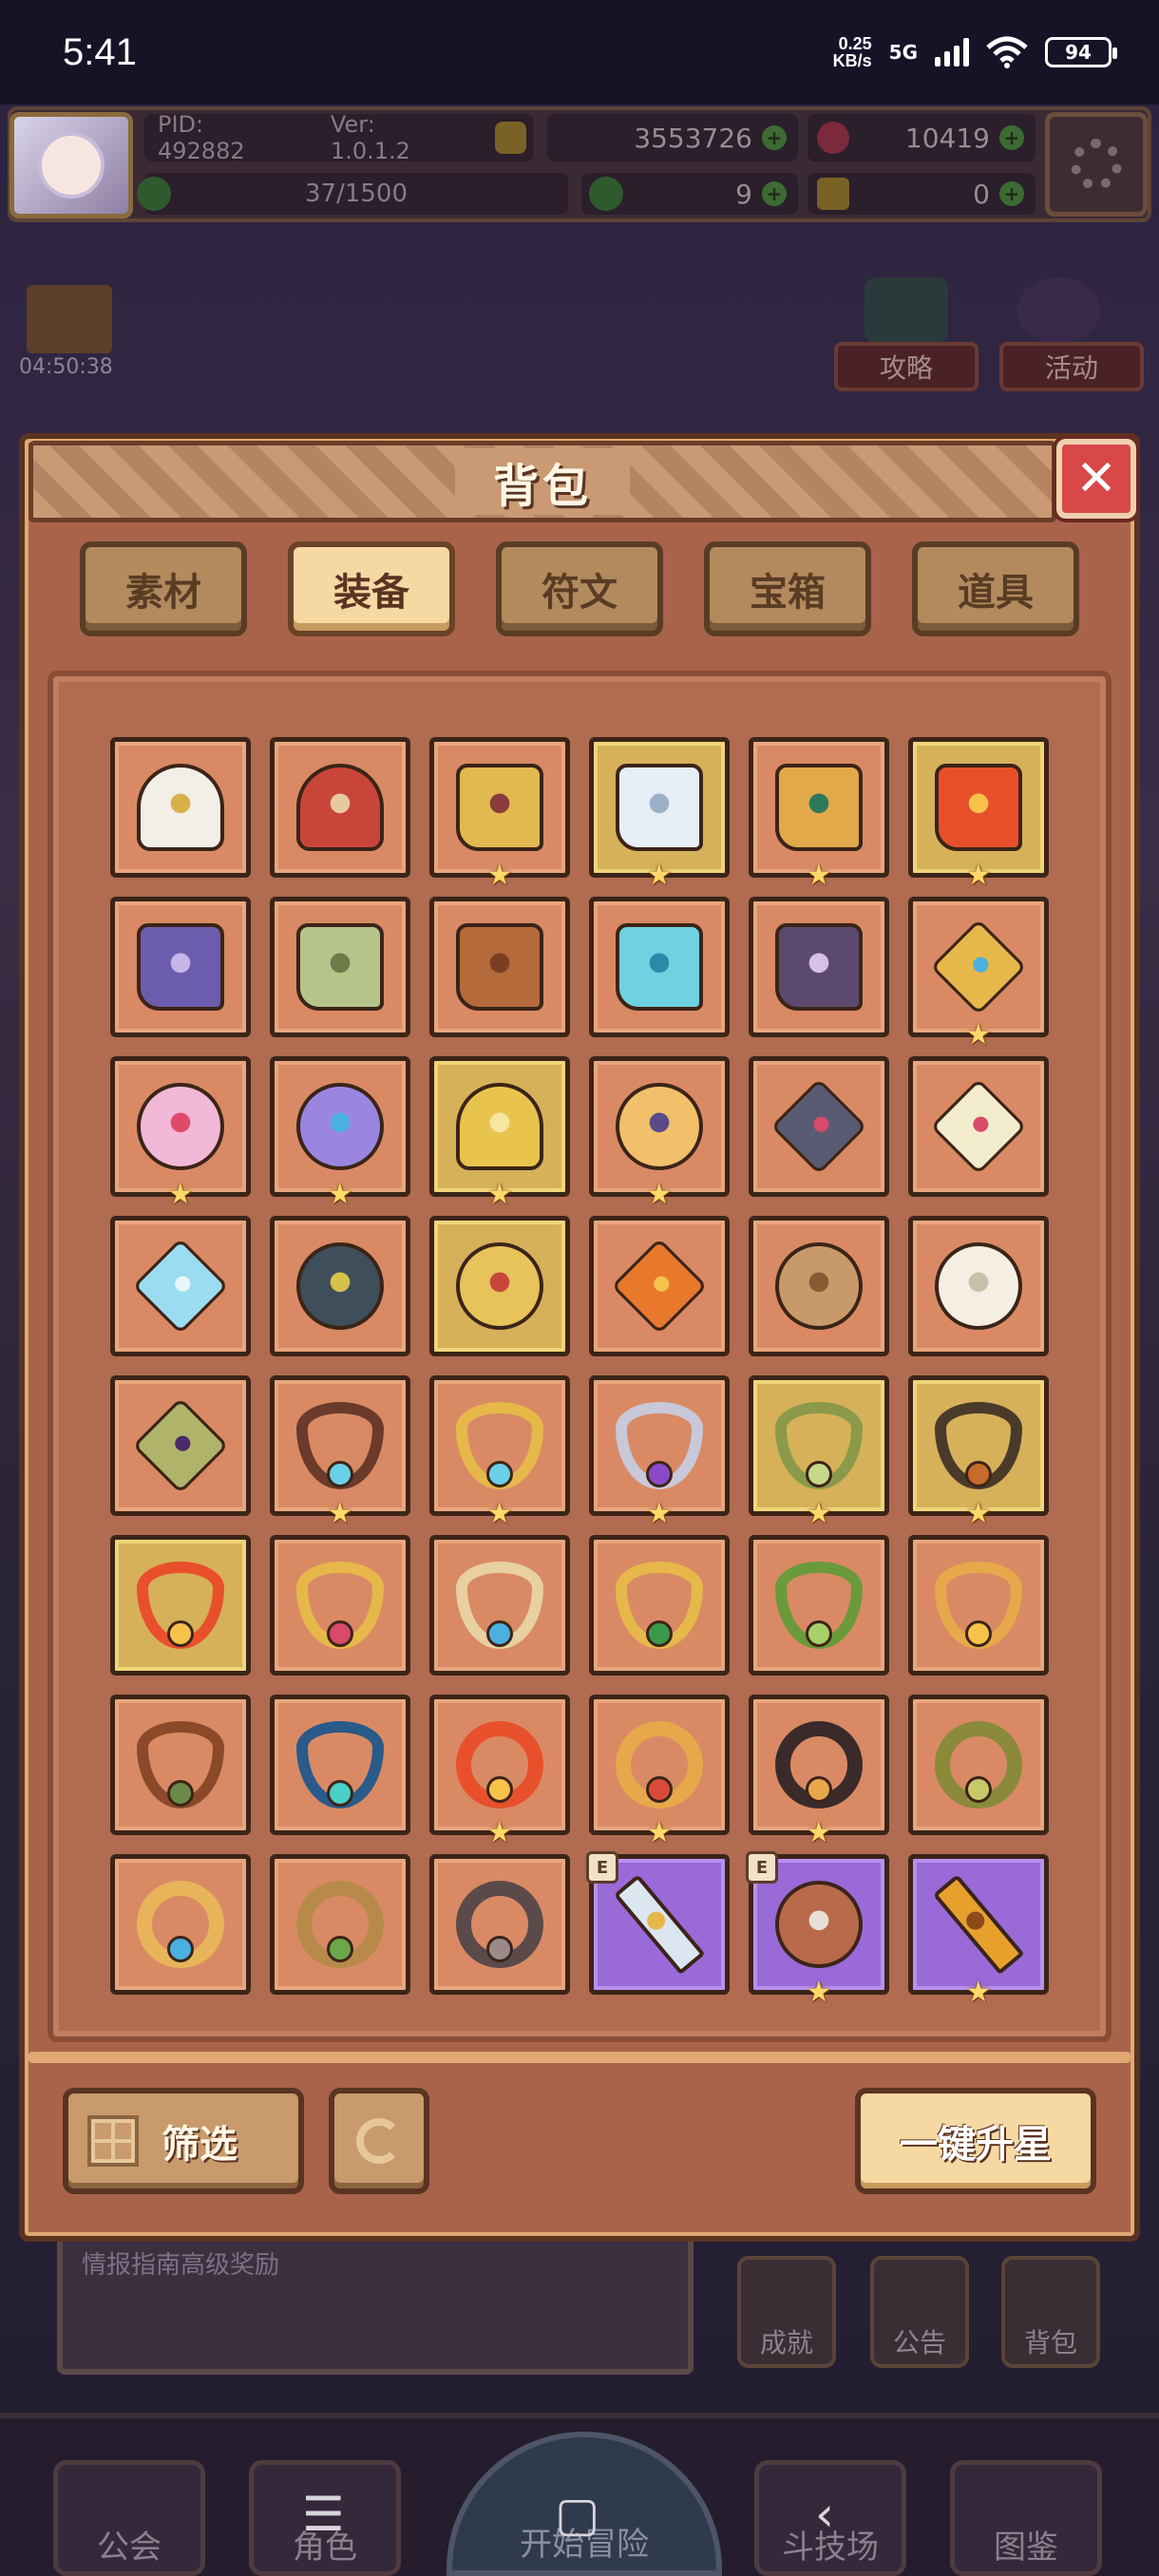 The image size is (1159, 2576). What do you see at coordinates (919, 2312) in the screenshot?
I see `notice-button: 公告` at bounding box center [919, 2312].